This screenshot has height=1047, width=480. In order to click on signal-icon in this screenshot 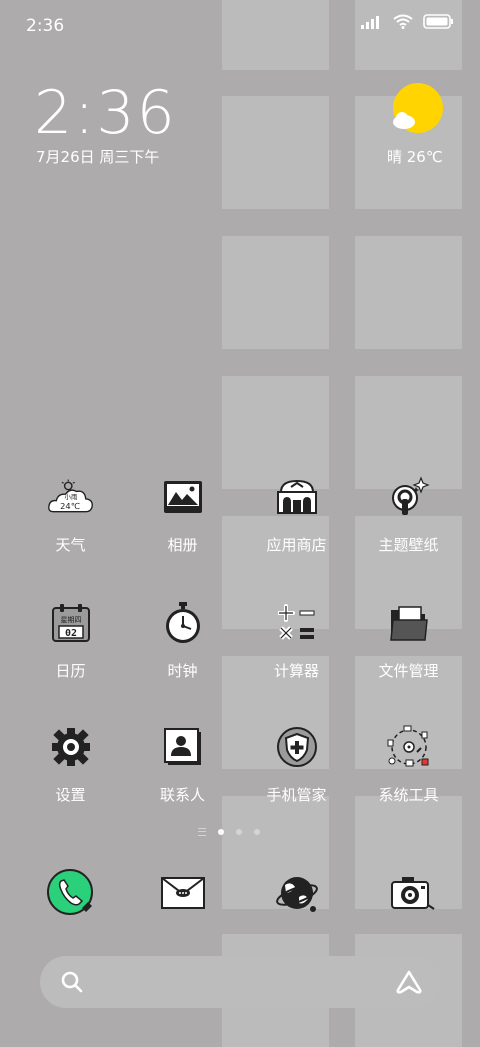, I will do `click(370, 22)`.